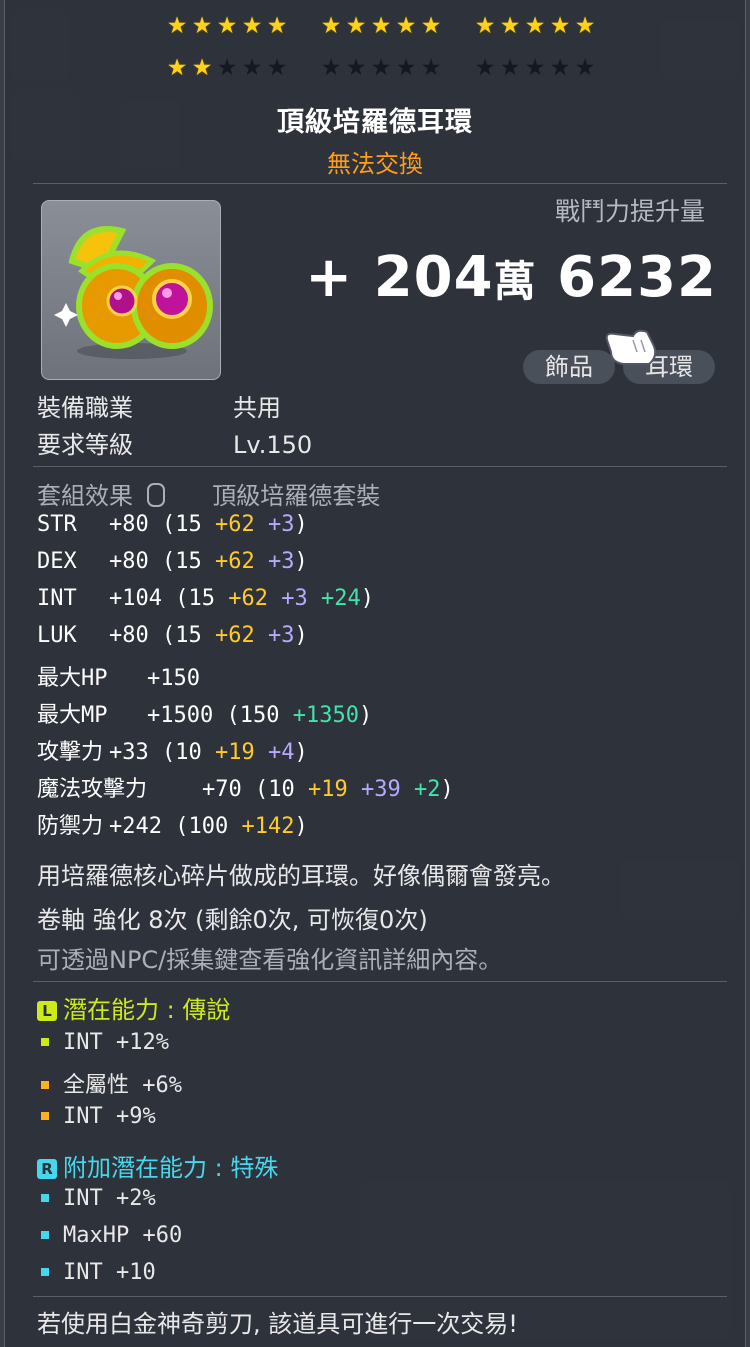 This screenshot has height=1347, width=750. Describe the element at coordinates (329, 277) in the screenshot. I see `power-plus: +` at that location.